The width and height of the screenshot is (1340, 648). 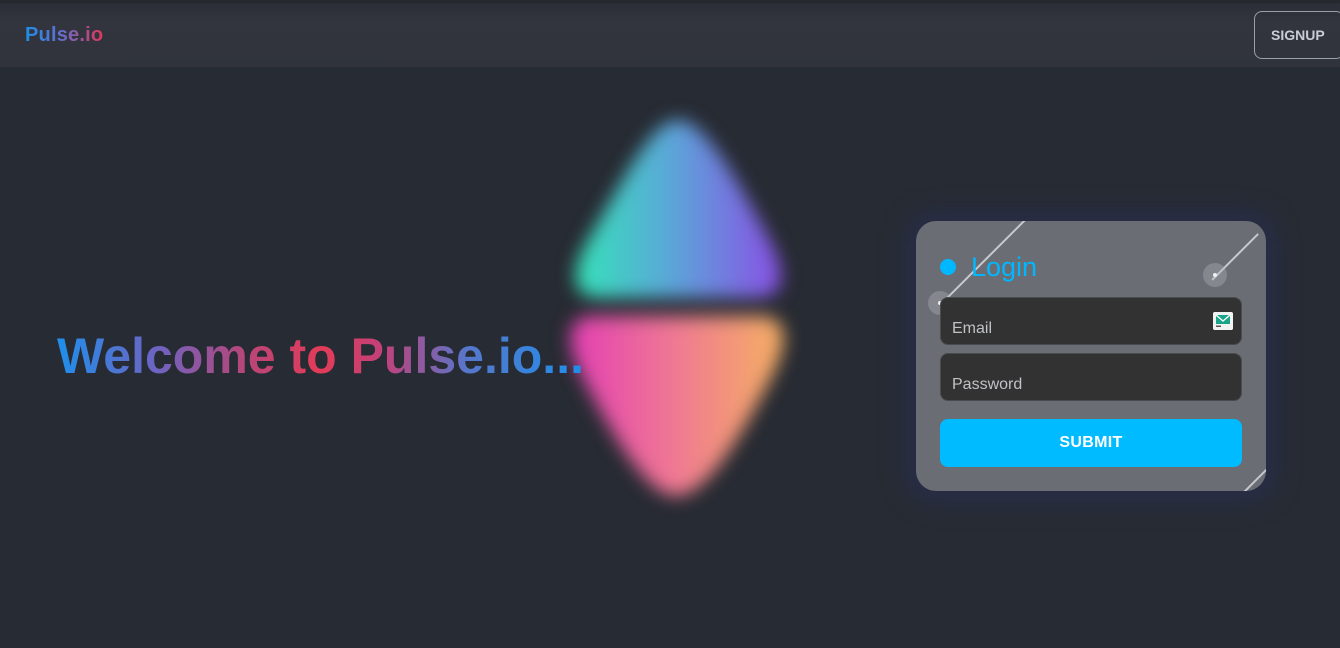 I want to click on login-header: Login, so click(x=988, y=267).